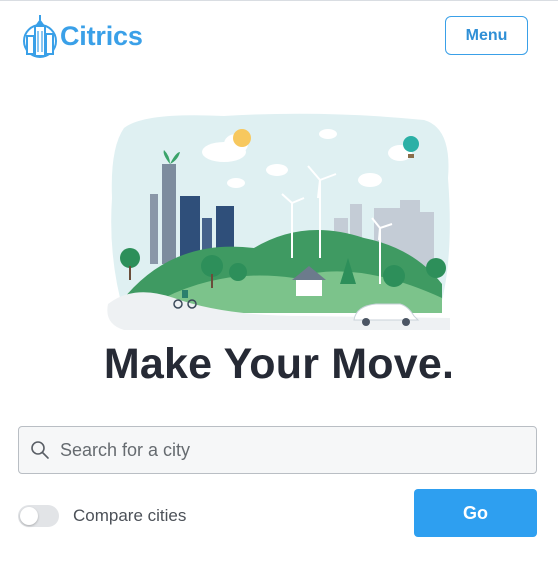 The image size is (558, 562). Describe the element at coordinates (486, 35) in the screenshot. I see `menu-button: Menu` at that location.